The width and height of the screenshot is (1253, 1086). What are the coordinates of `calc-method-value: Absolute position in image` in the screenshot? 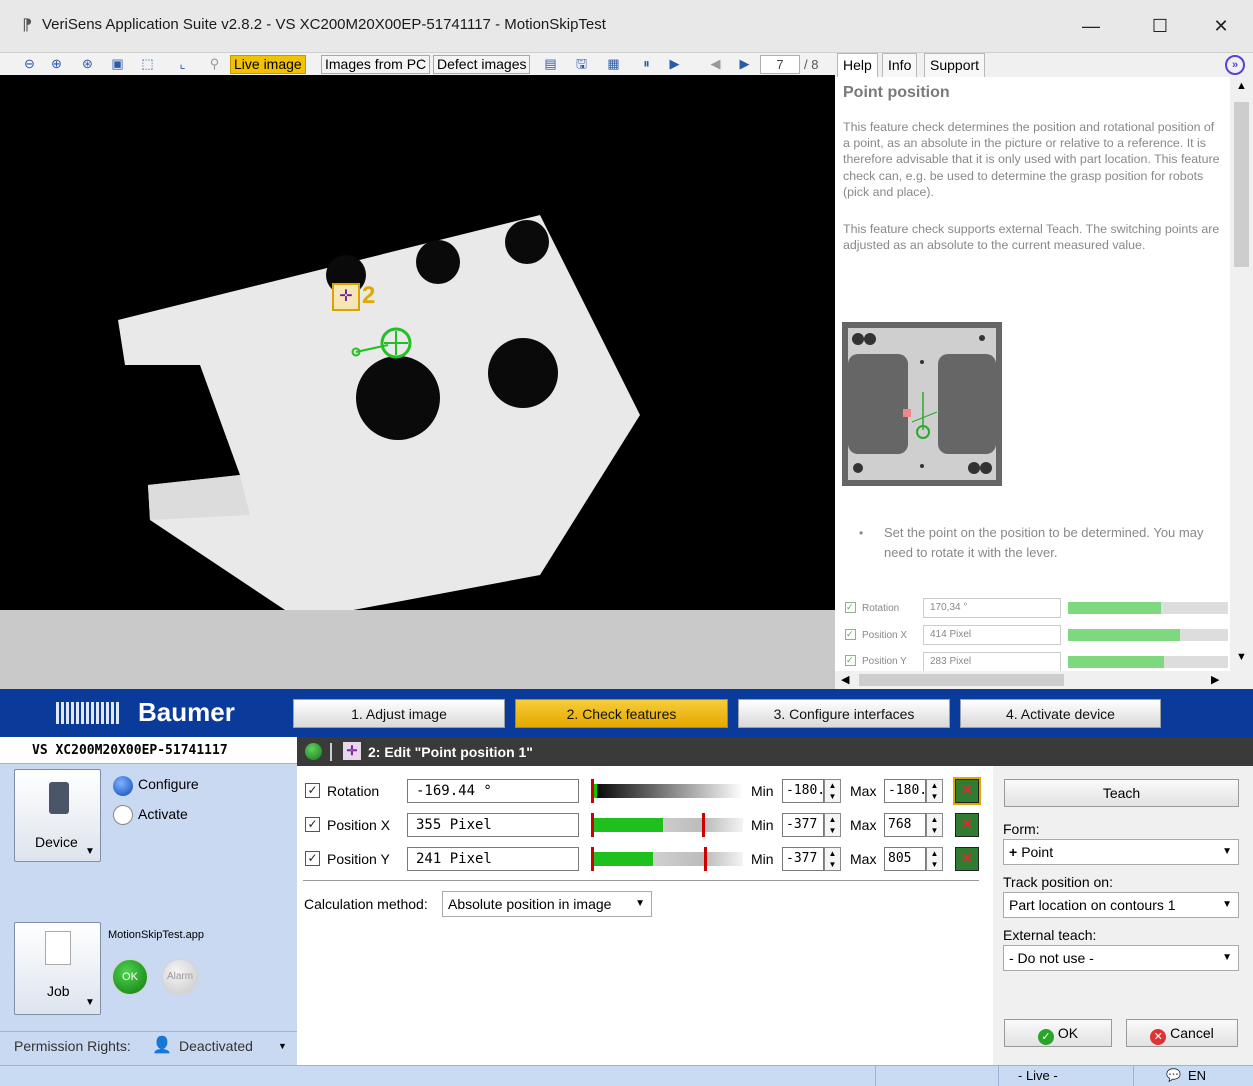 It's located at (530, 904).